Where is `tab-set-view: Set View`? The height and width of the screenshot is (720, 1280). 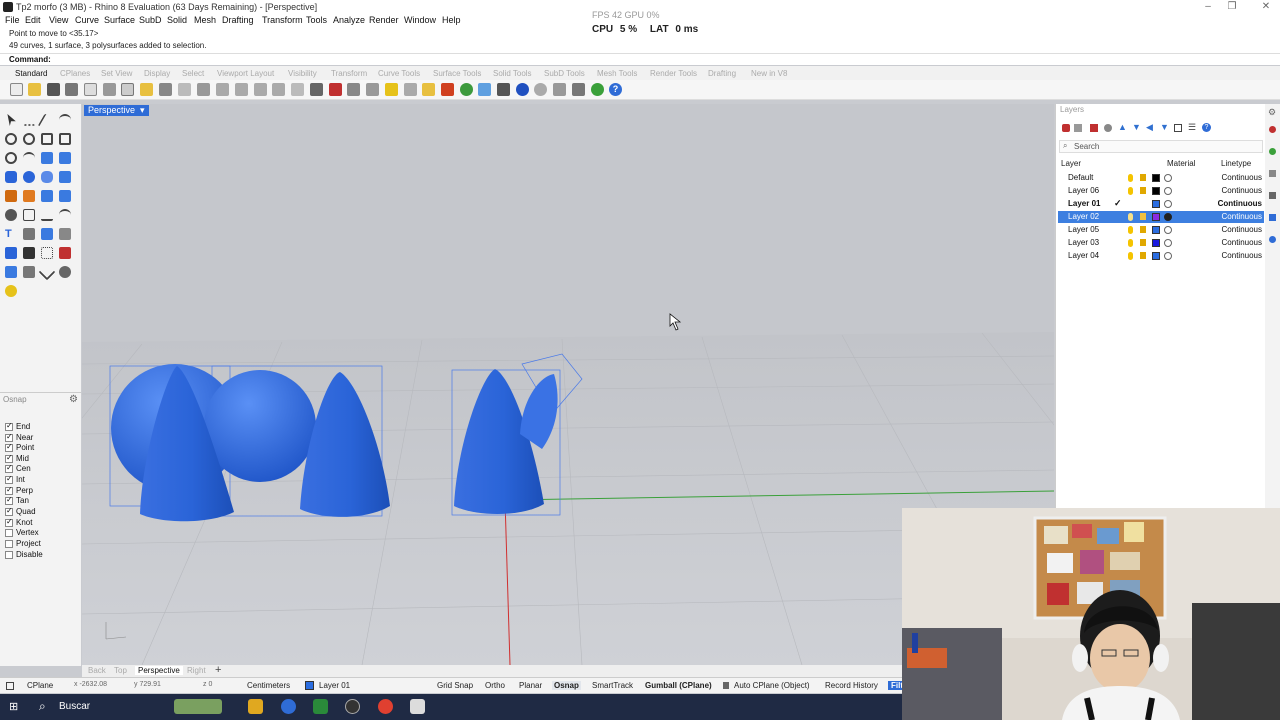
tab-set-view: Set View is located at coordinates (116, 73).